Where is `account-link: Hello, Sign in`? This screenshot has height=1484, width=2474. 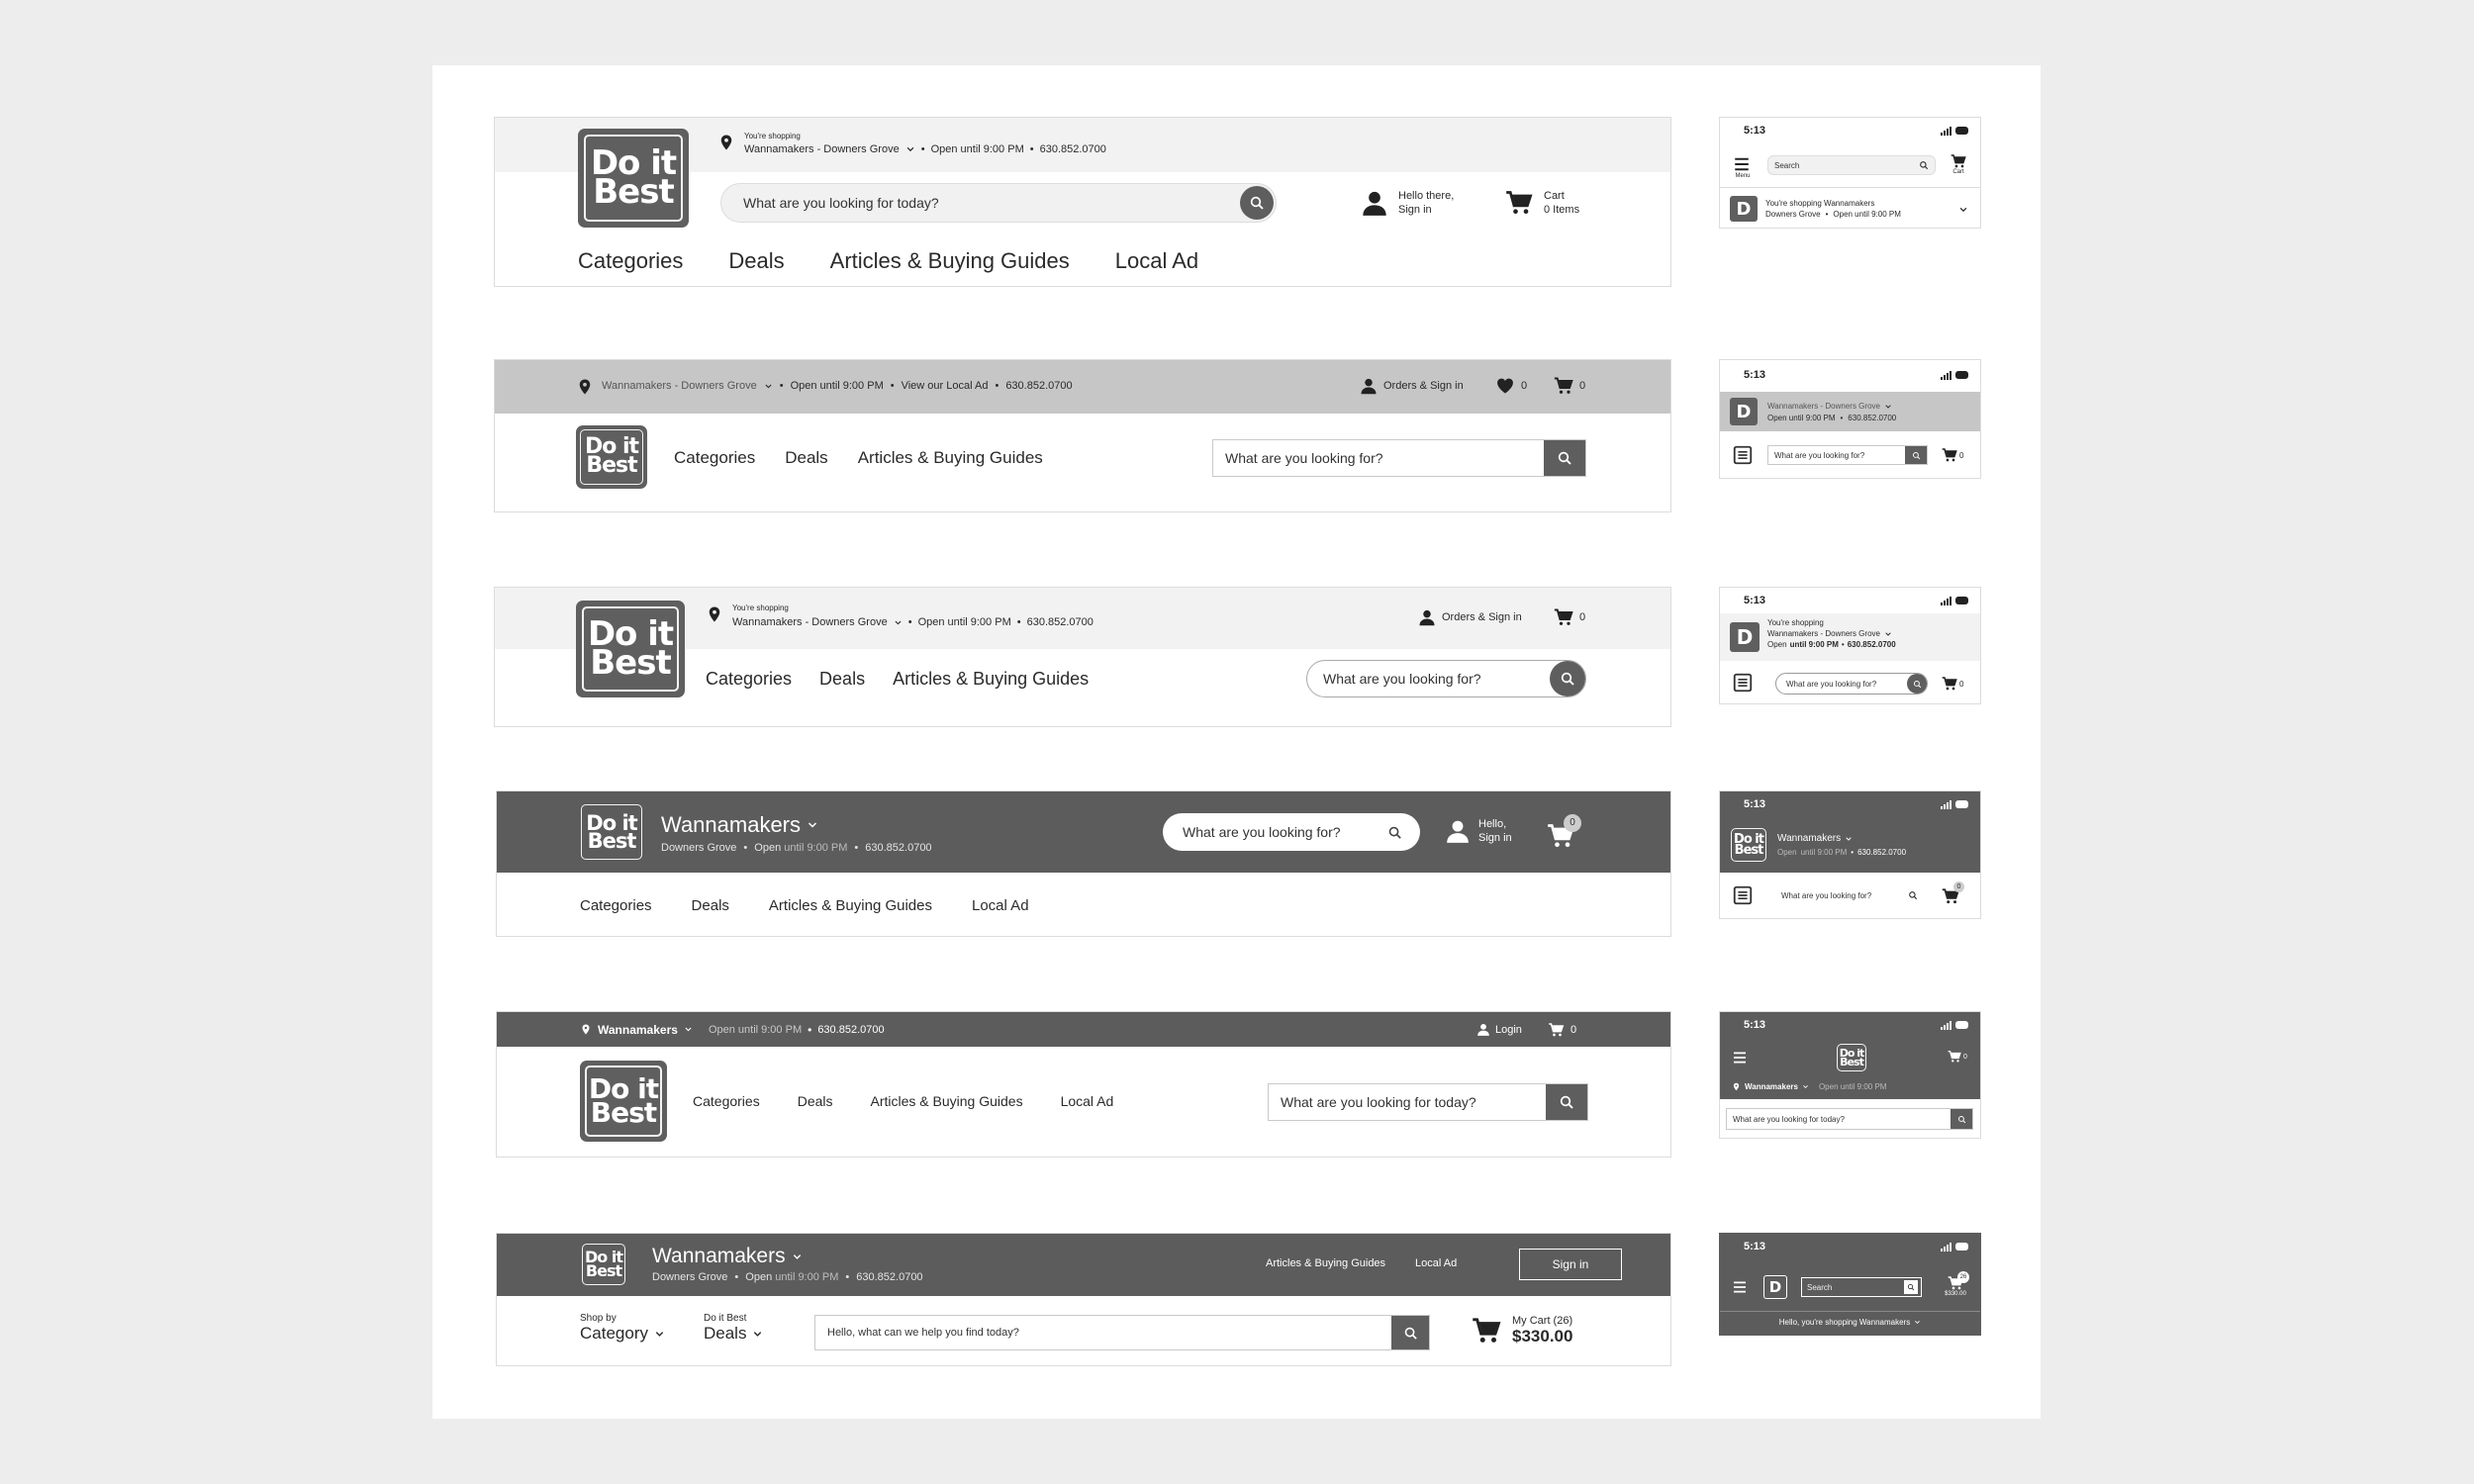
account-link: Hello, Sign in is located at coordinates (1478, 831).